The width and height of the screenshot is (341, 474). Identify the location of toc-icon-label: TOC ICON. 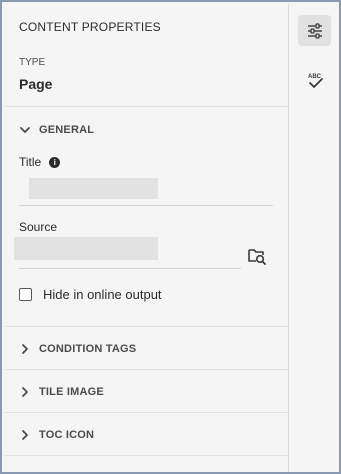
(67, 435).